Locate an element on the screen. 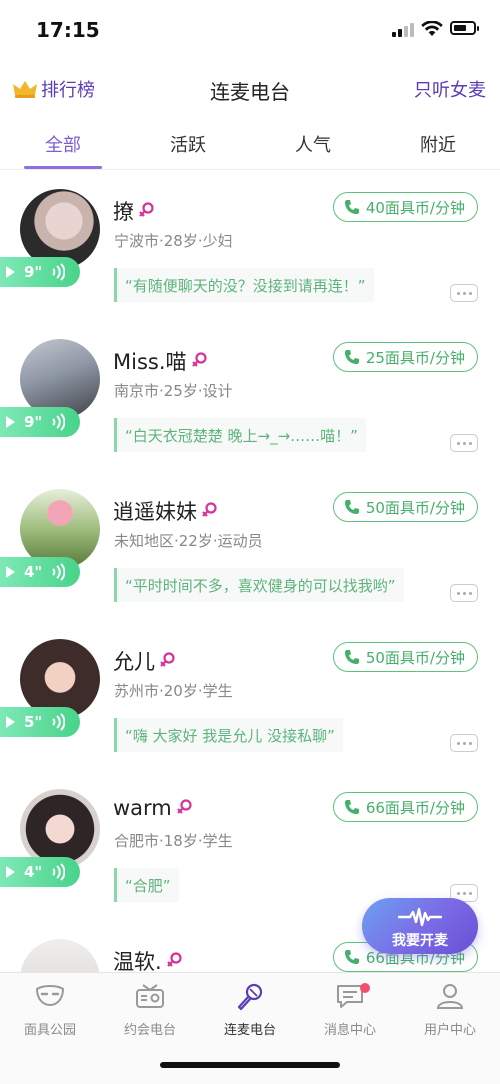 This screenshot has height=1084, width=500. price-label: 25面具币/分钟 is located at coordinates (415, 357).